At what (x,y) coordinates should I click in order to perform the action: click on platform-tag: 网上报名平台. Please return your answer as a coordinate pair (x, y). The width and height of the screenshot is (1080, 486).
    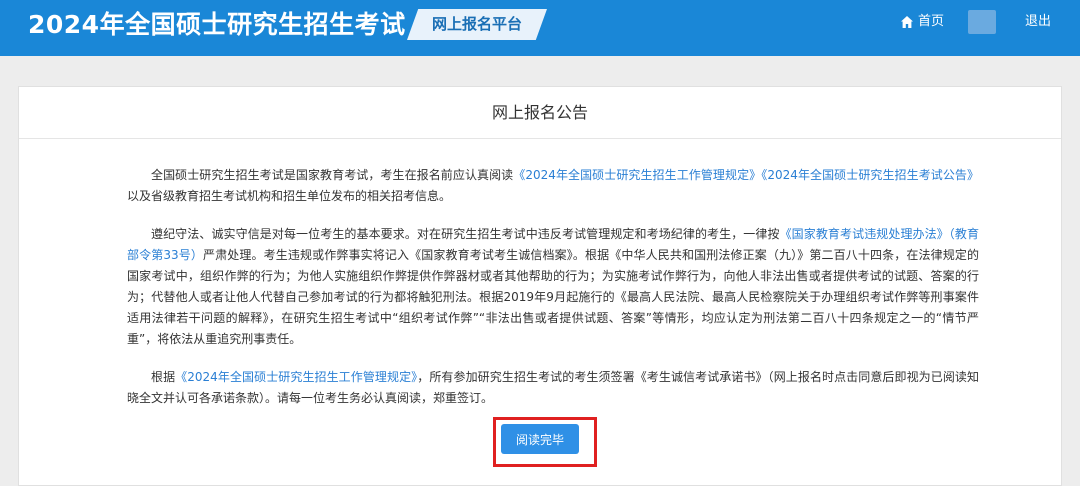
    Looking at the image, I should click on (477, 24).